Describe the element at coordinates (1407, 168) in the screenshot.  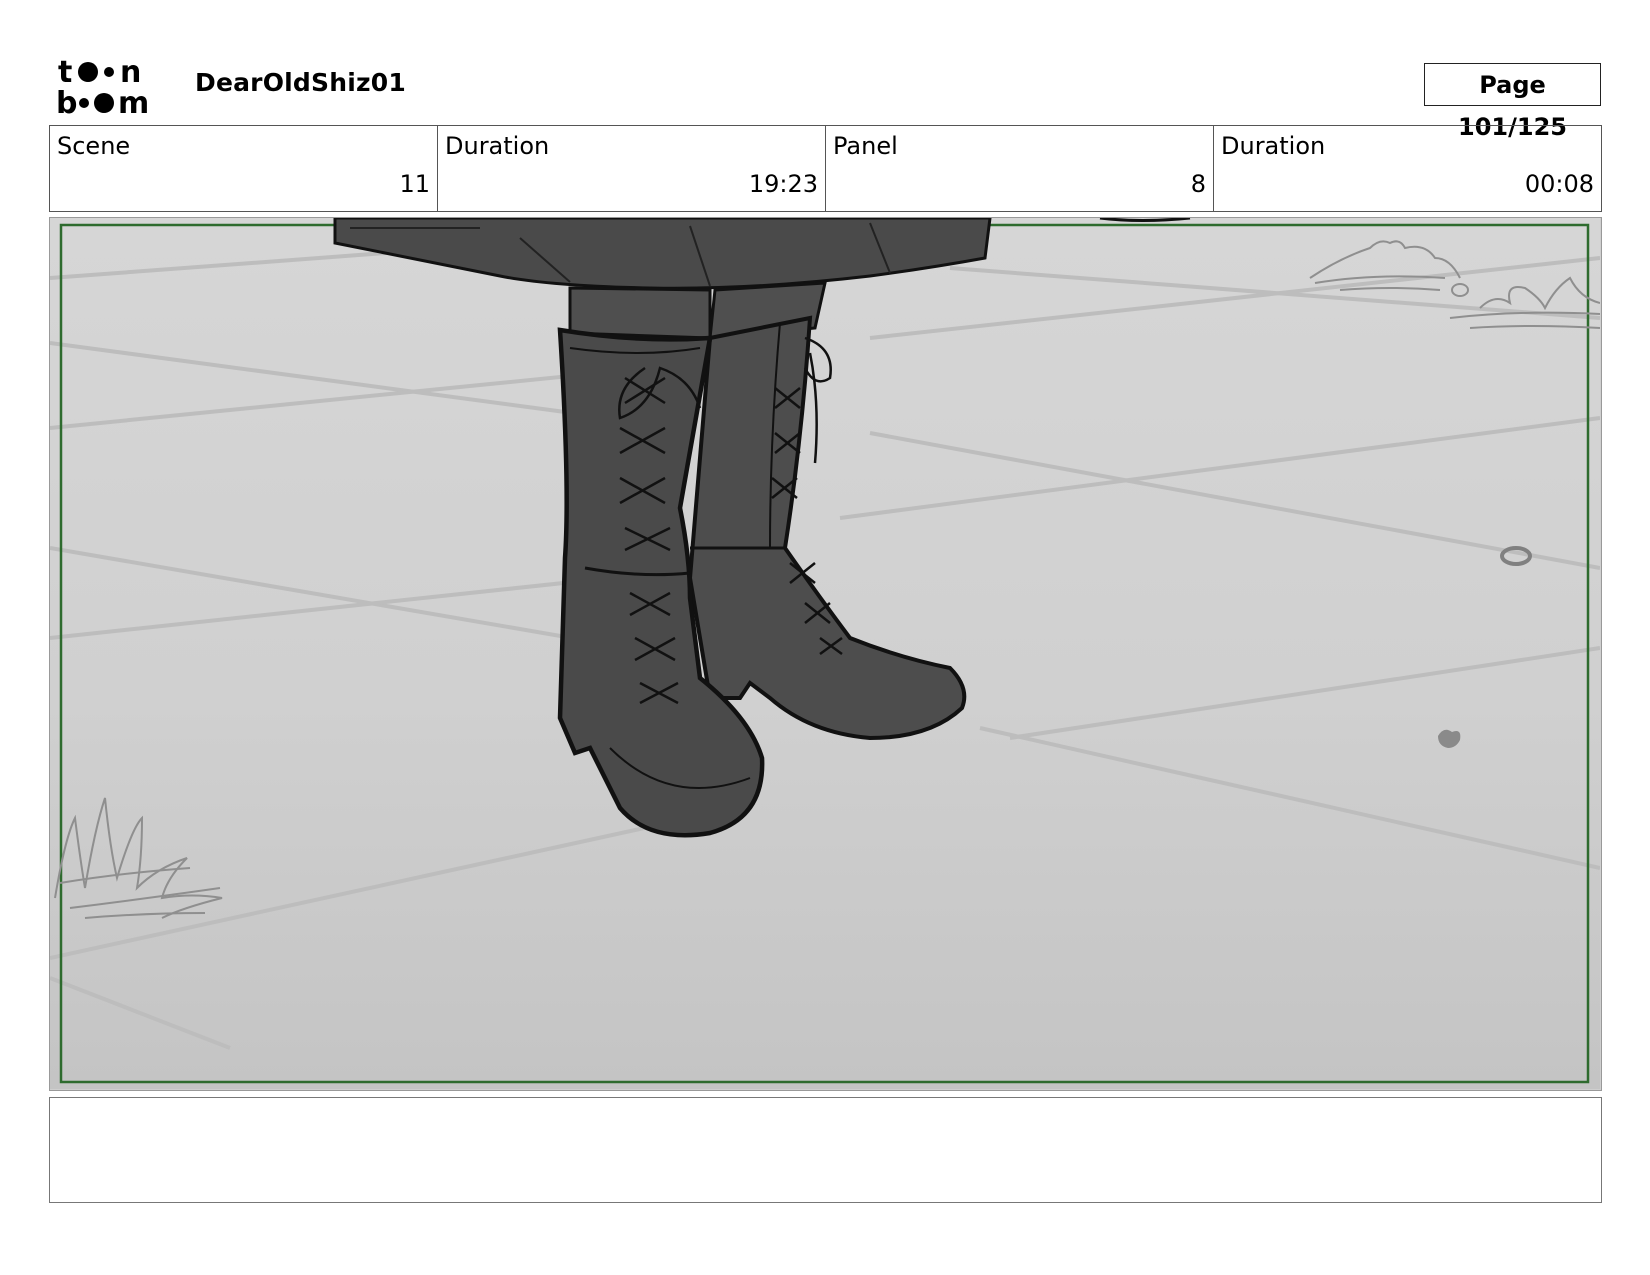
I see `panel-duration-cell: Duration 00:08` at that location.